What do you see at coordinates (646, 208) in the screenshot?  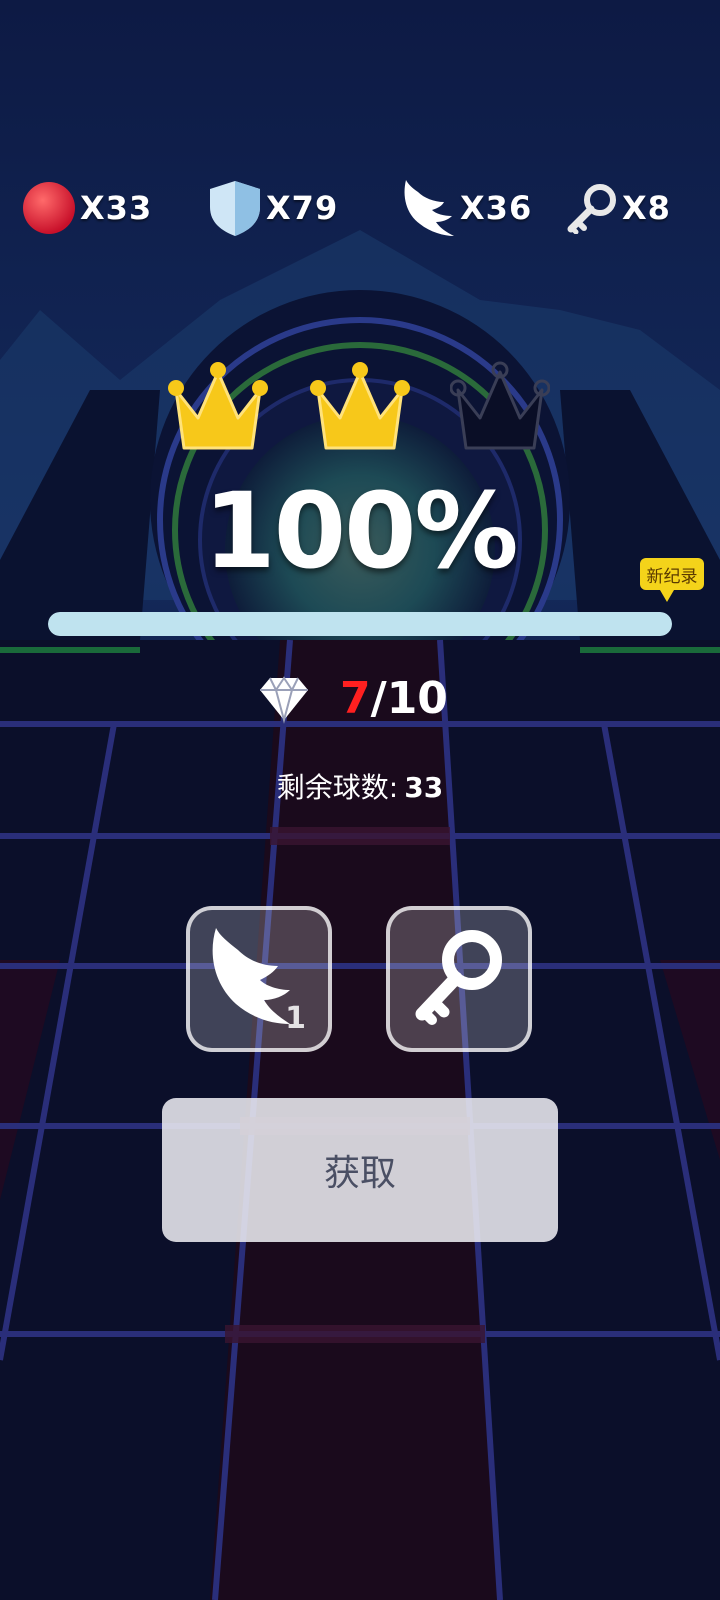 I see `key-count: X8` at bounding box center [646, 208].